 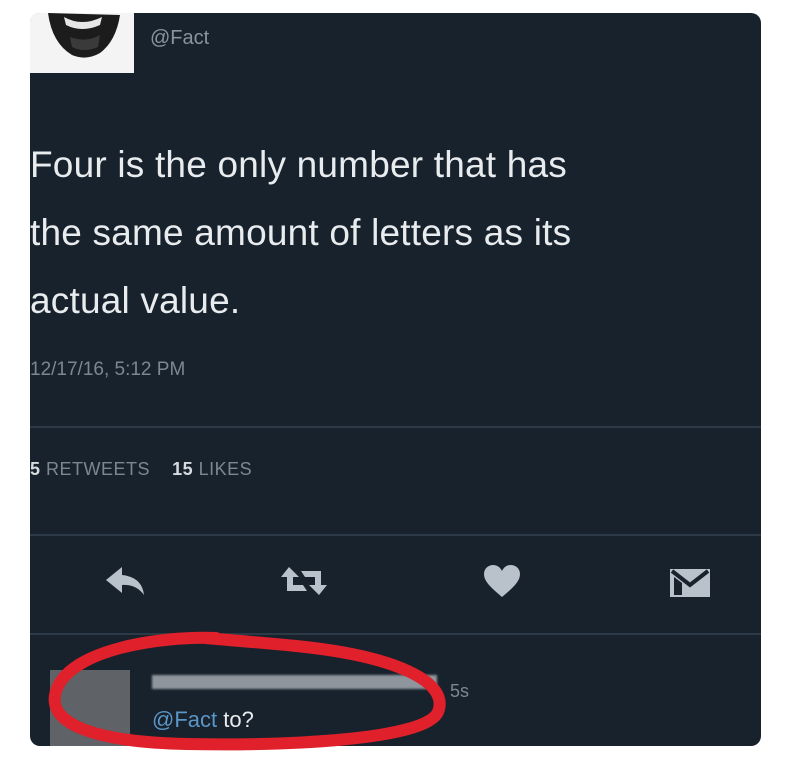 What do you see at coordinates (182, 469) in the screenshot?
I see `likes-count: 15` at bounding box center [182, 469].